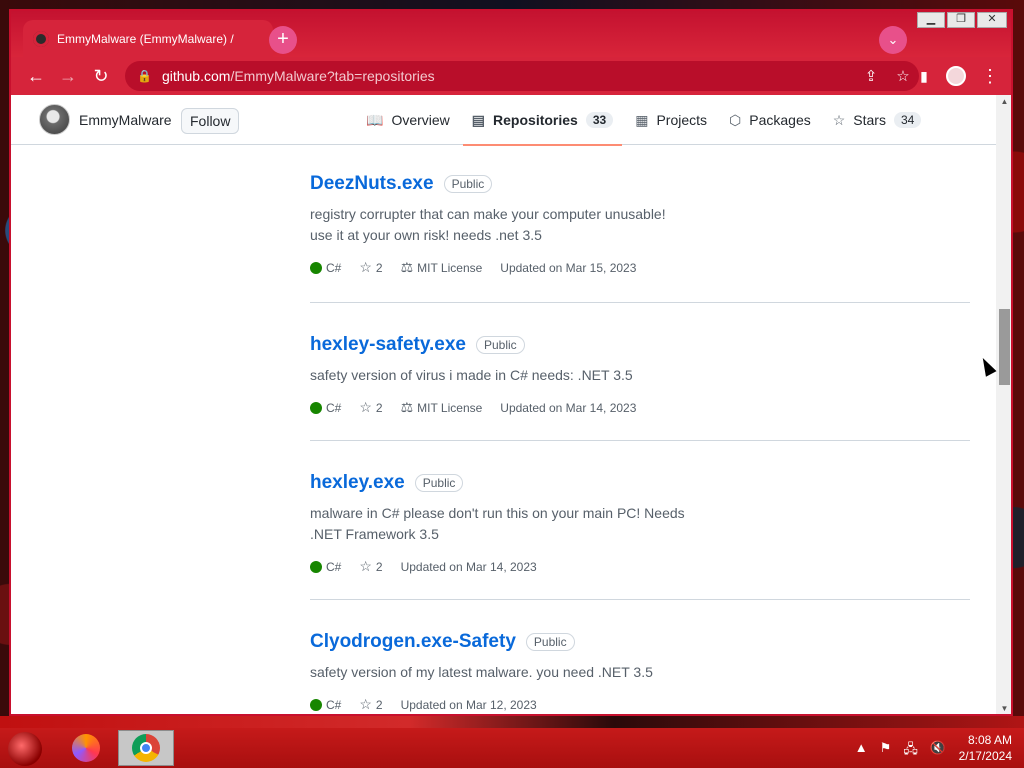  What do you see at coordinates (640, 267) in the screenshot?
I see `repo-meta: C# ☆ 2 ⚖ MIT License Updated on Mar 15, 2023` at bounding box center [640, 267].